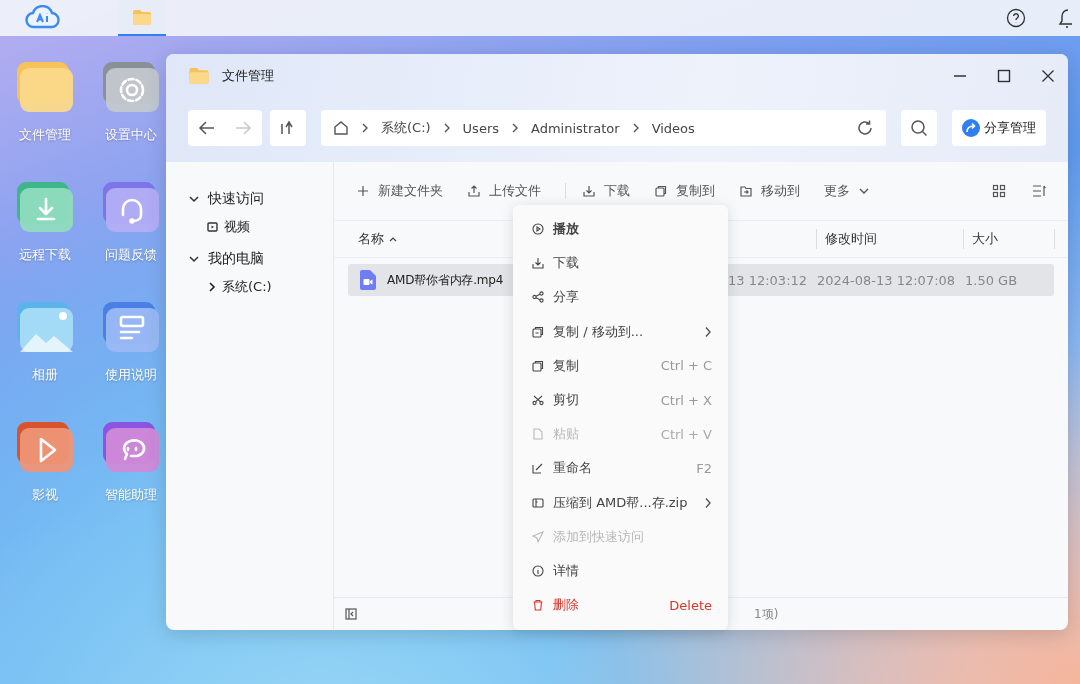 This screenshot has height=684, width=1080. I want to click on table-cell-text: 13 12:03:12, so click(768, 280).